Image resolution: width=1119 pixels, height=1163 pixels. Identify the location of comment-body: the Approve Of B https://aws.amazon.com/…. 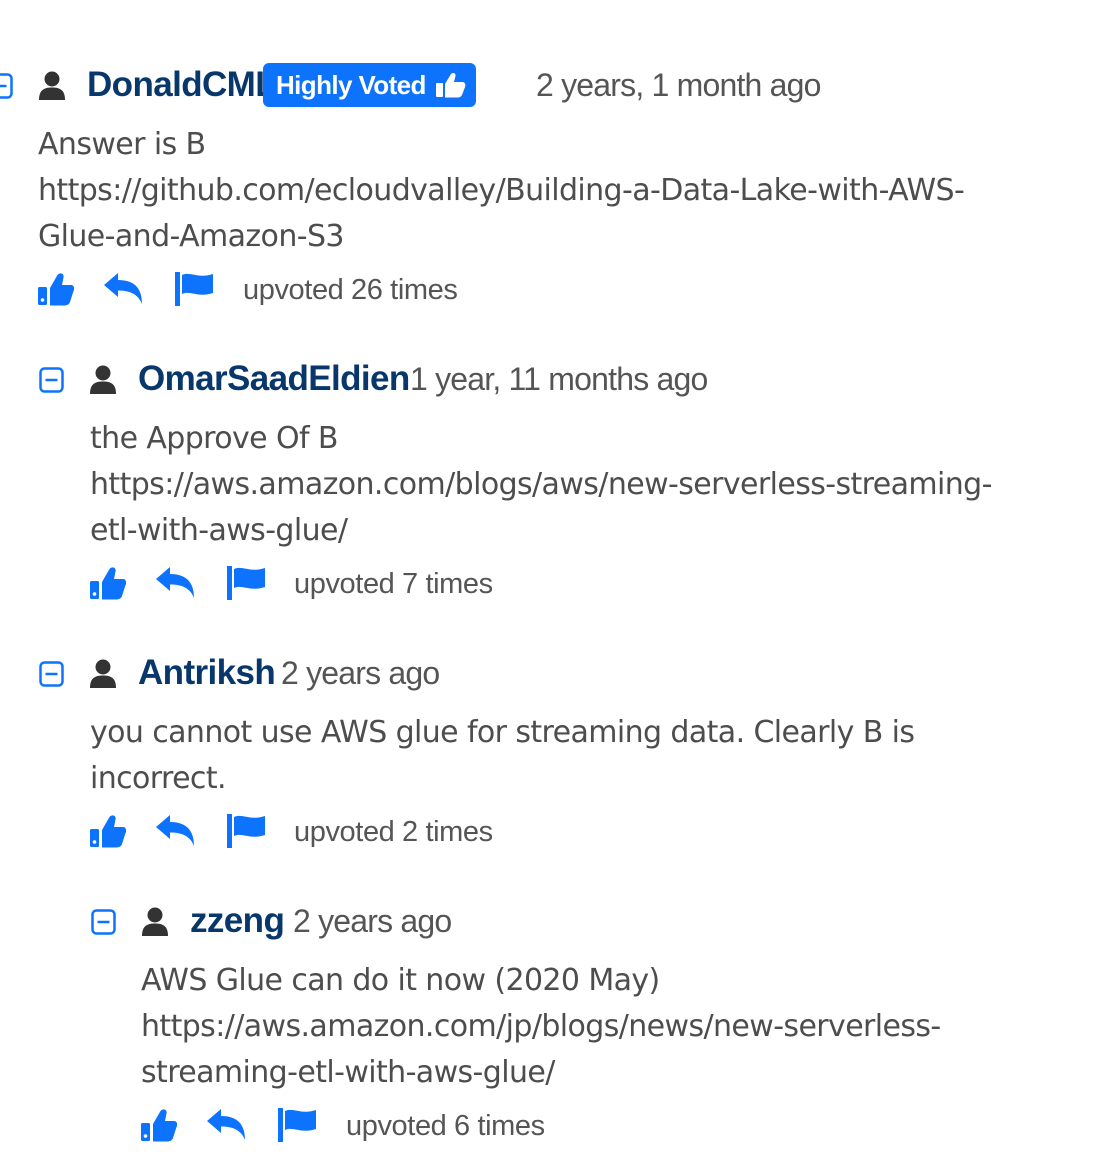
(602, 485).